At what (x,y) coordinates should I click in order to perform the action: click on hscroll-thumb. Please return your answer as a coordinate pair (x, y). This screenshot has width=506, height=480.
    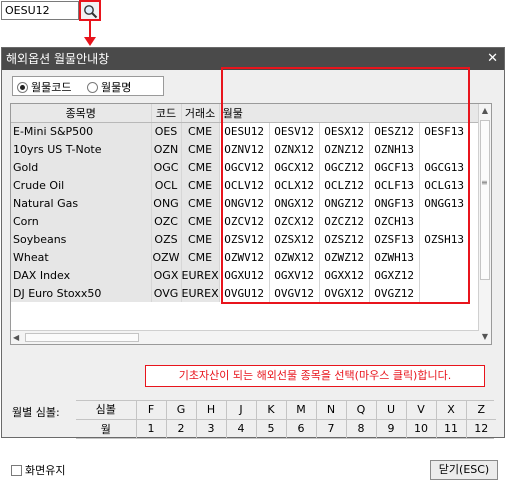
    Looking at the image, I should click on (82, 337).